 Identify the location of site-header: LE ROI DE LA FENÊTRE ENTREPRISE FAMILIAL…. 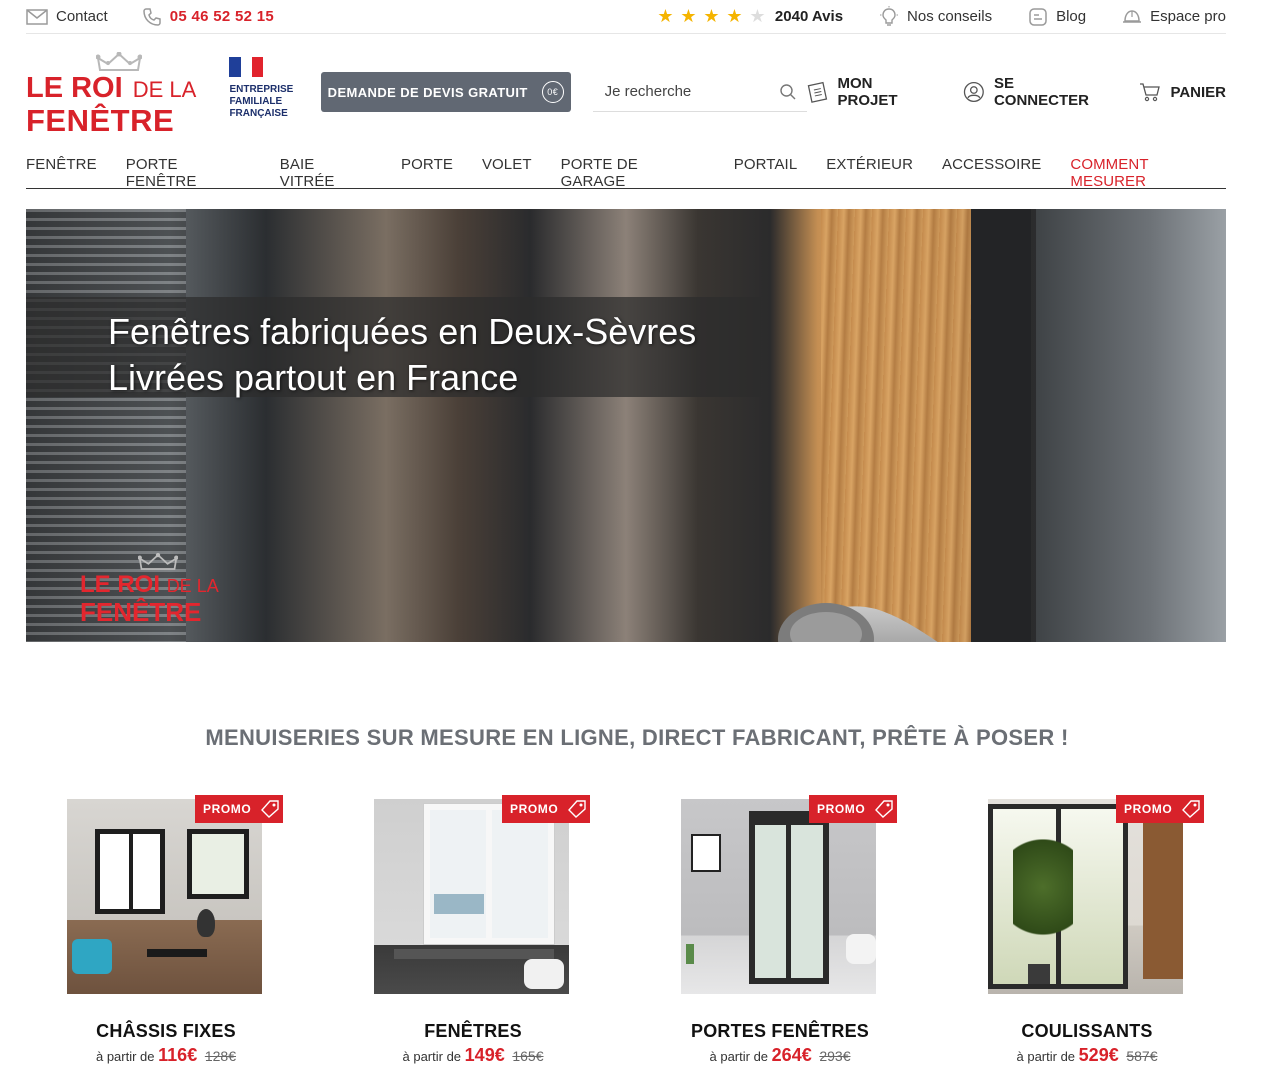
(626, 92).